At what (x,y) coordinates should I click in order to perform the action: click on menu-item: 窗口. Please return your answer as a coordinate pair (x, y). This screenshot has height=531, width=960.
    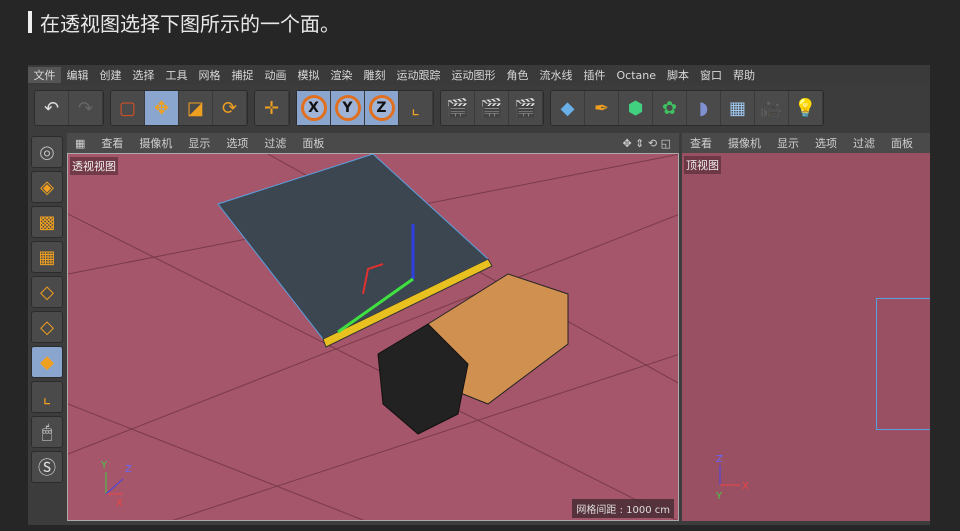
    Looking at the image, I should click on (711, 75).